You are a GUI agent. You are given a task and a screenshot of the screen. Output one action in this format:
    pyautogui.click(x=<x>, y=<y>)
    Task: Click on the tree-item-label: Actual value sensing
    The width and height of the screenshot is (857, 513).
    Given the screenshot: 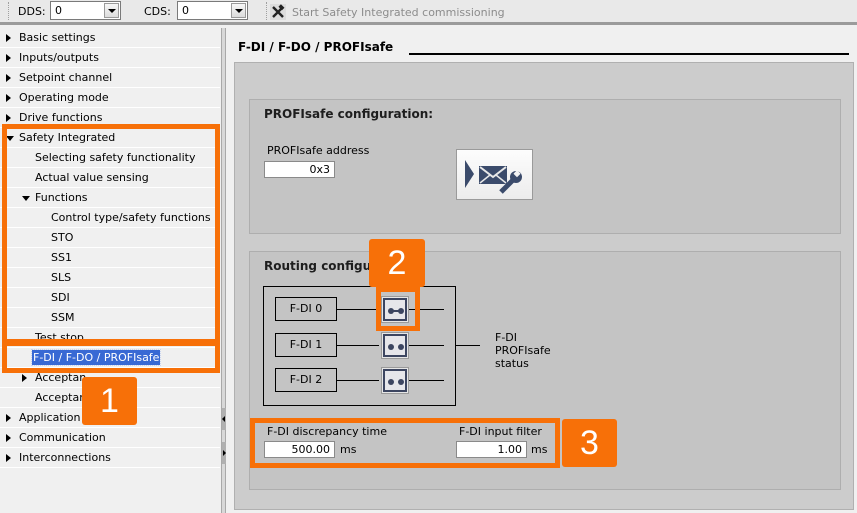 What is the action you would take?
    pyautogui.click(x=92, y=177)
    